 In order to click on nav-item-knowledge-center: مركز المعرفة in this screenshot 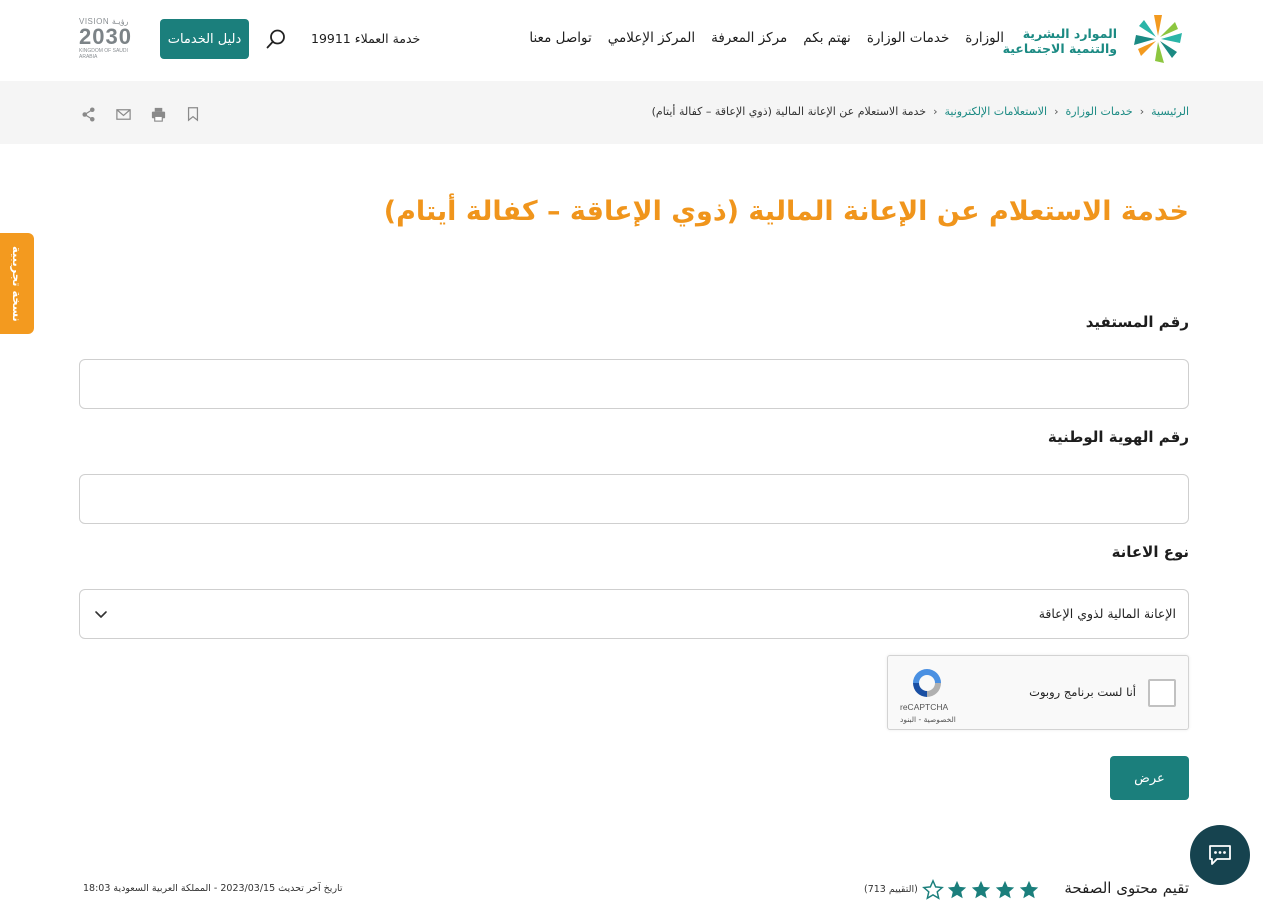, I will do `click(749, 38)`.